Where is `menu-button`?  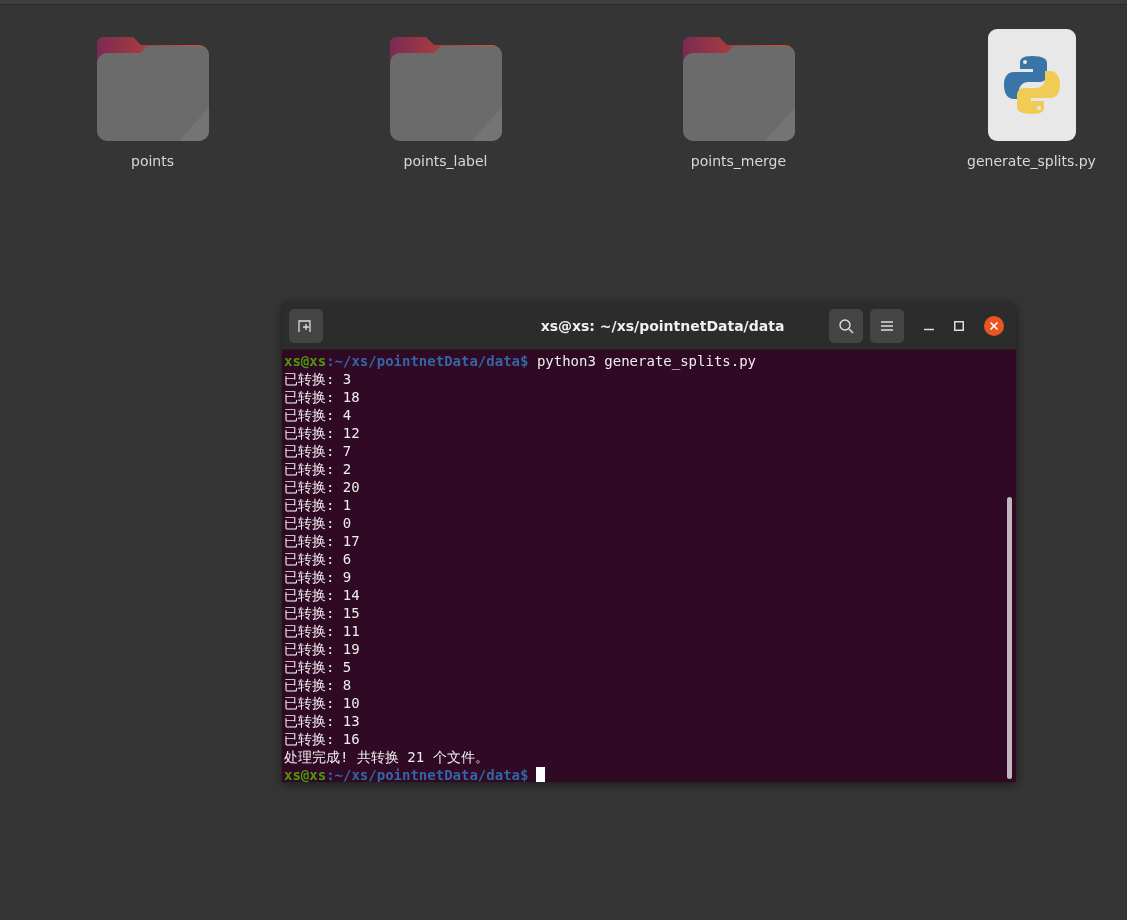
menu-button is located at coordinates (887, 325).